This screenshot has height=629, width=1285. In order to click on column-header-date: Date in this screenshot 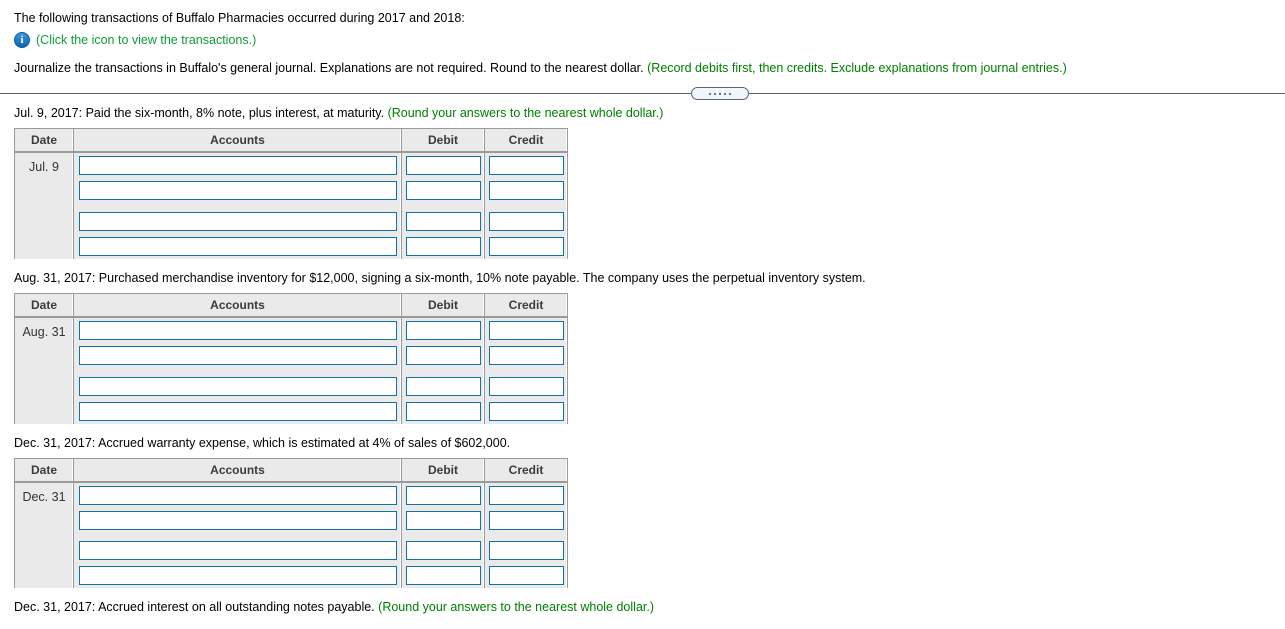, I will do `click(44, 306)`.